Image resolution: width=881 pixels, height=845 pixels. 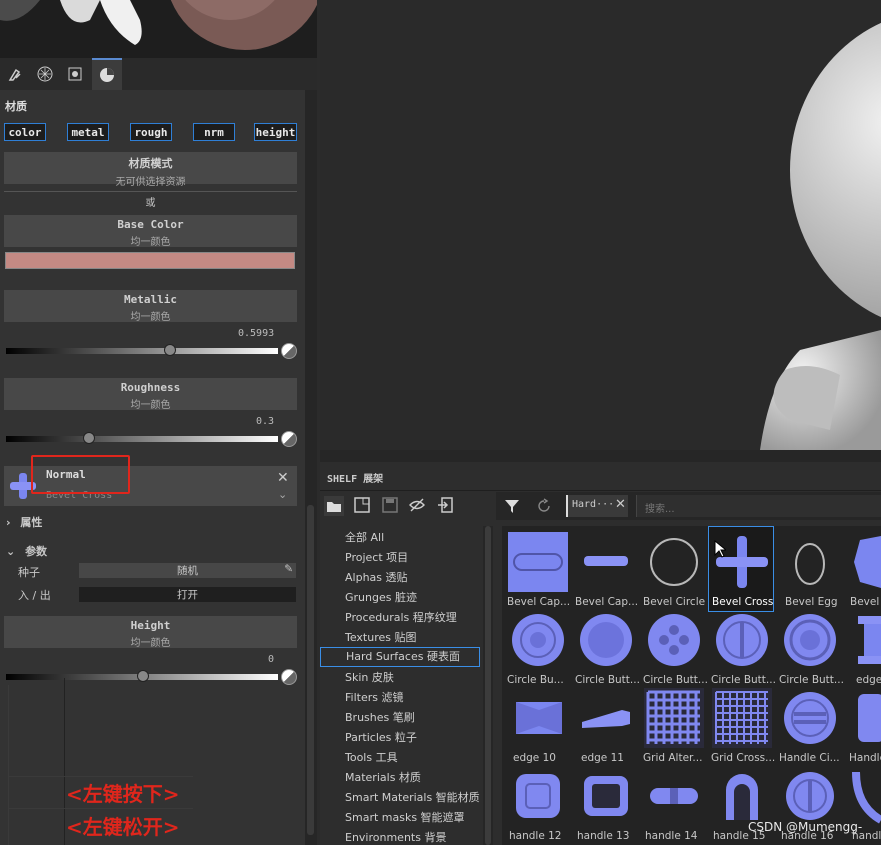 I want to click on metallic-block: Metallic 均一颜色, so click(x=150, y=306).